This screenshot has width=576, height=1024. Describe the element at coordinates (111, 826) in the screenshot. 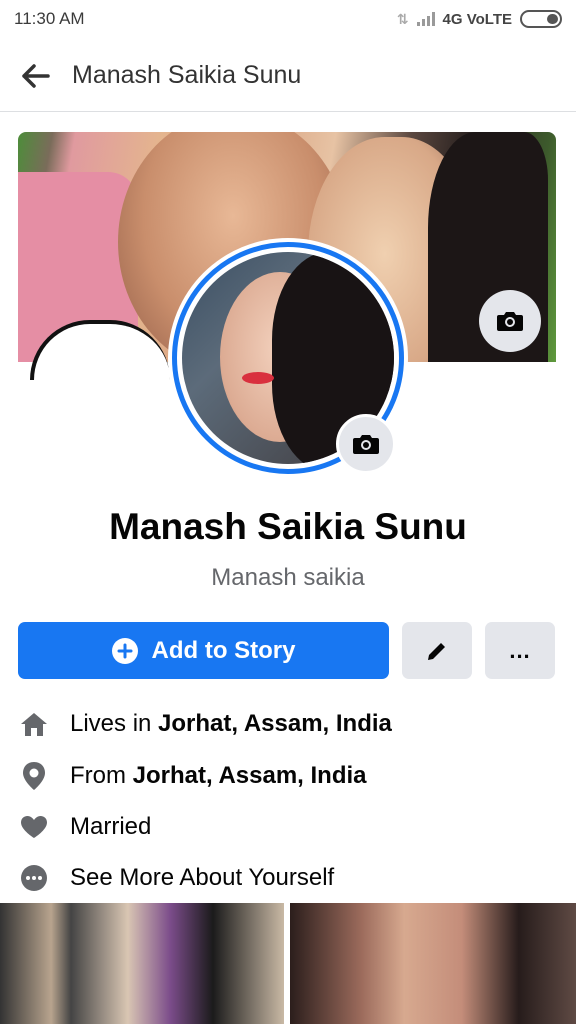

I see `detail-text: Married` at that location.